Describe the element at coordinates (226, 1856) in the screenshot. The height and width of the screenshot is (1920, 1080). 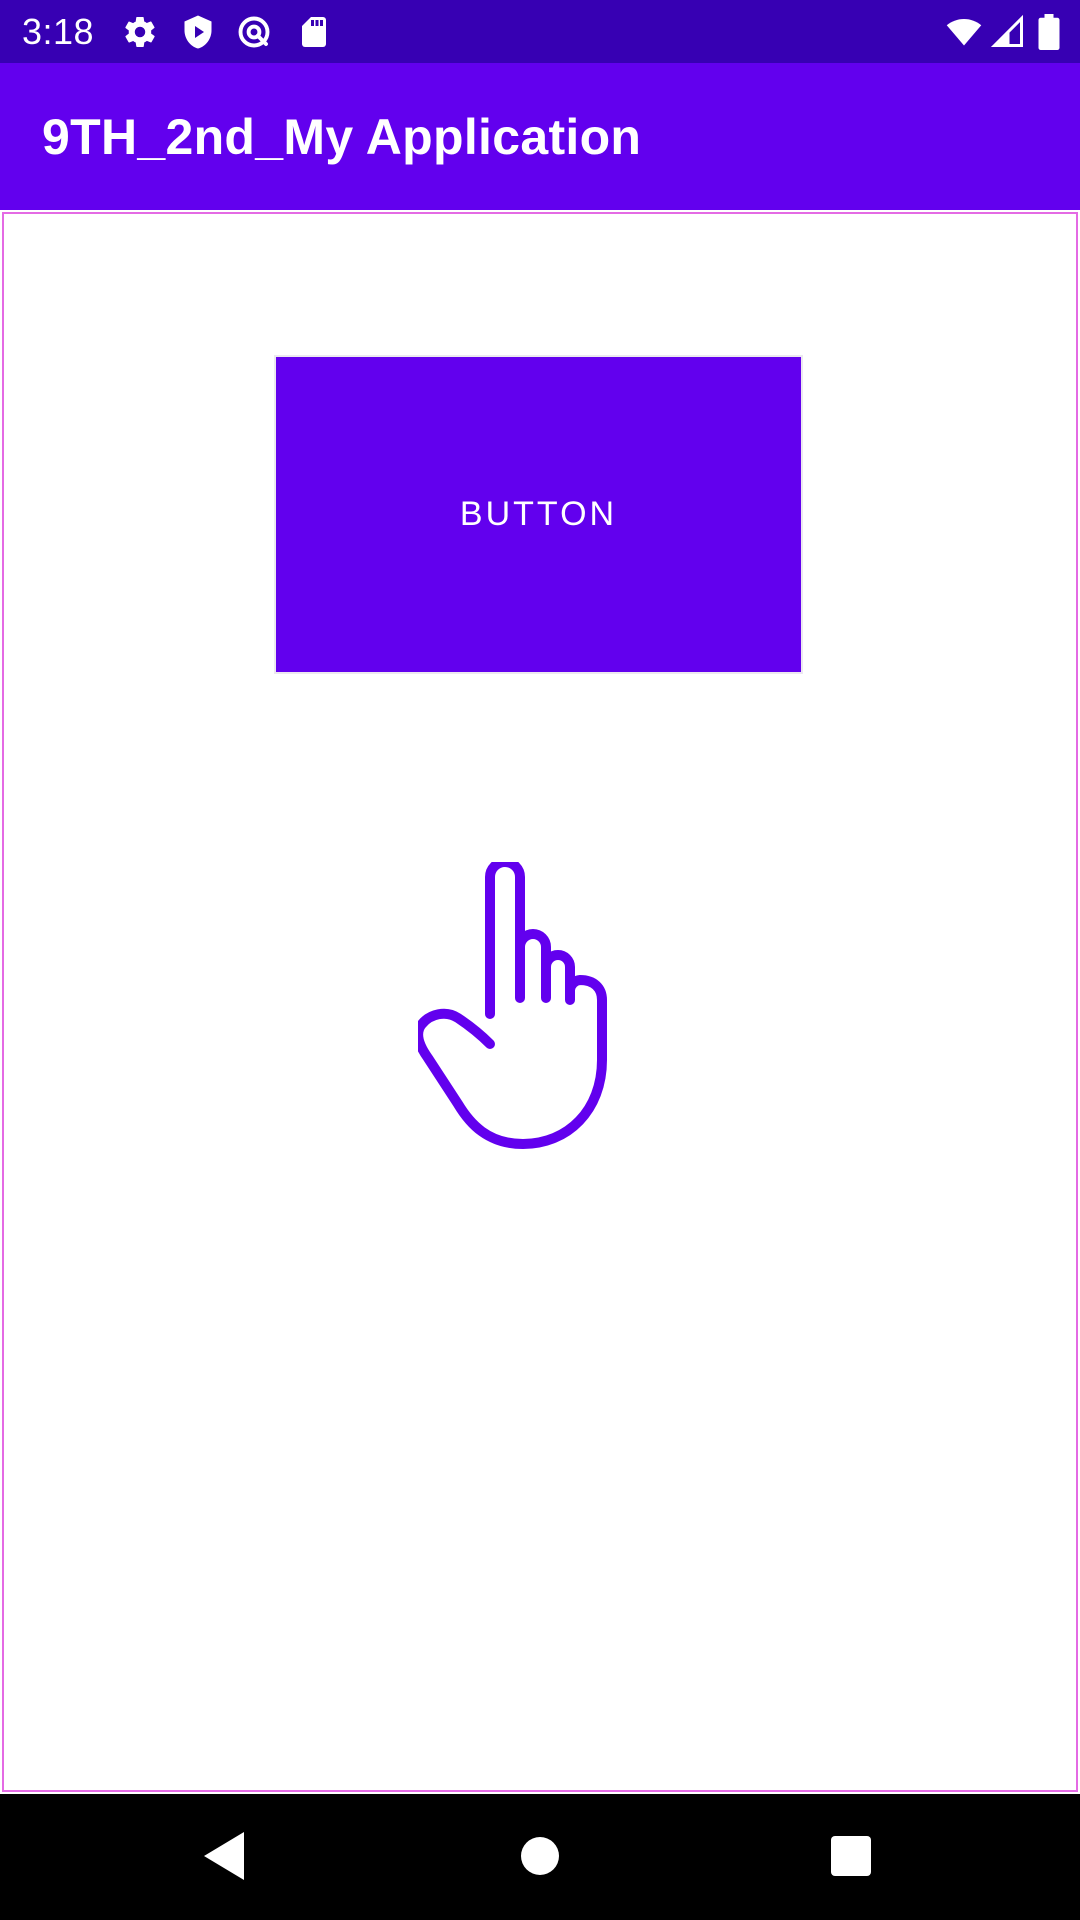
I see `back-icon` at that location.